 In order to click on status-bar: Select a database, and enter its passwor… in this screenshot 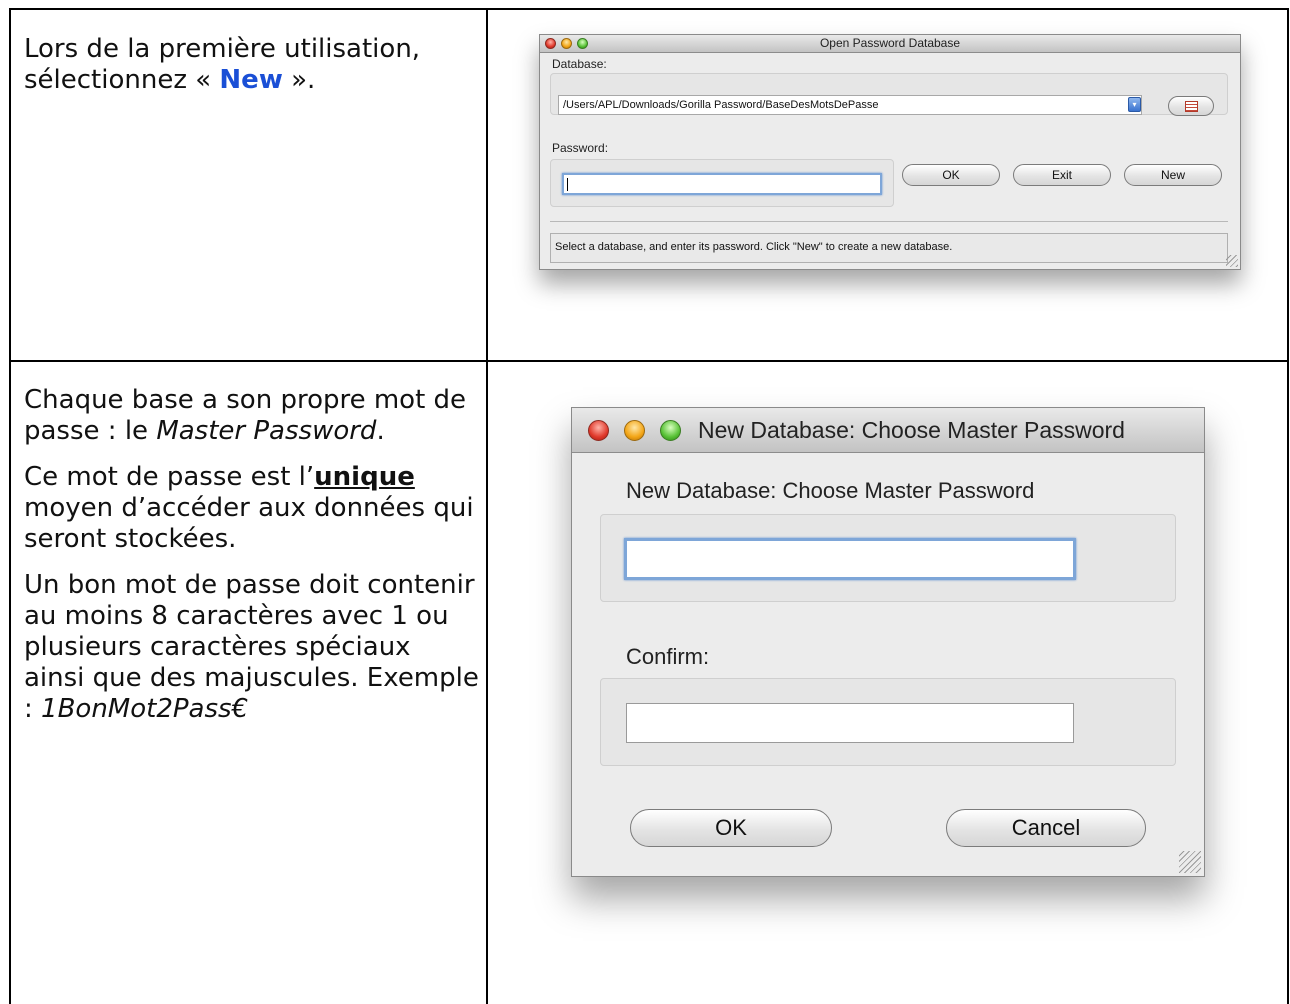, I will do `click(889, 248)`.